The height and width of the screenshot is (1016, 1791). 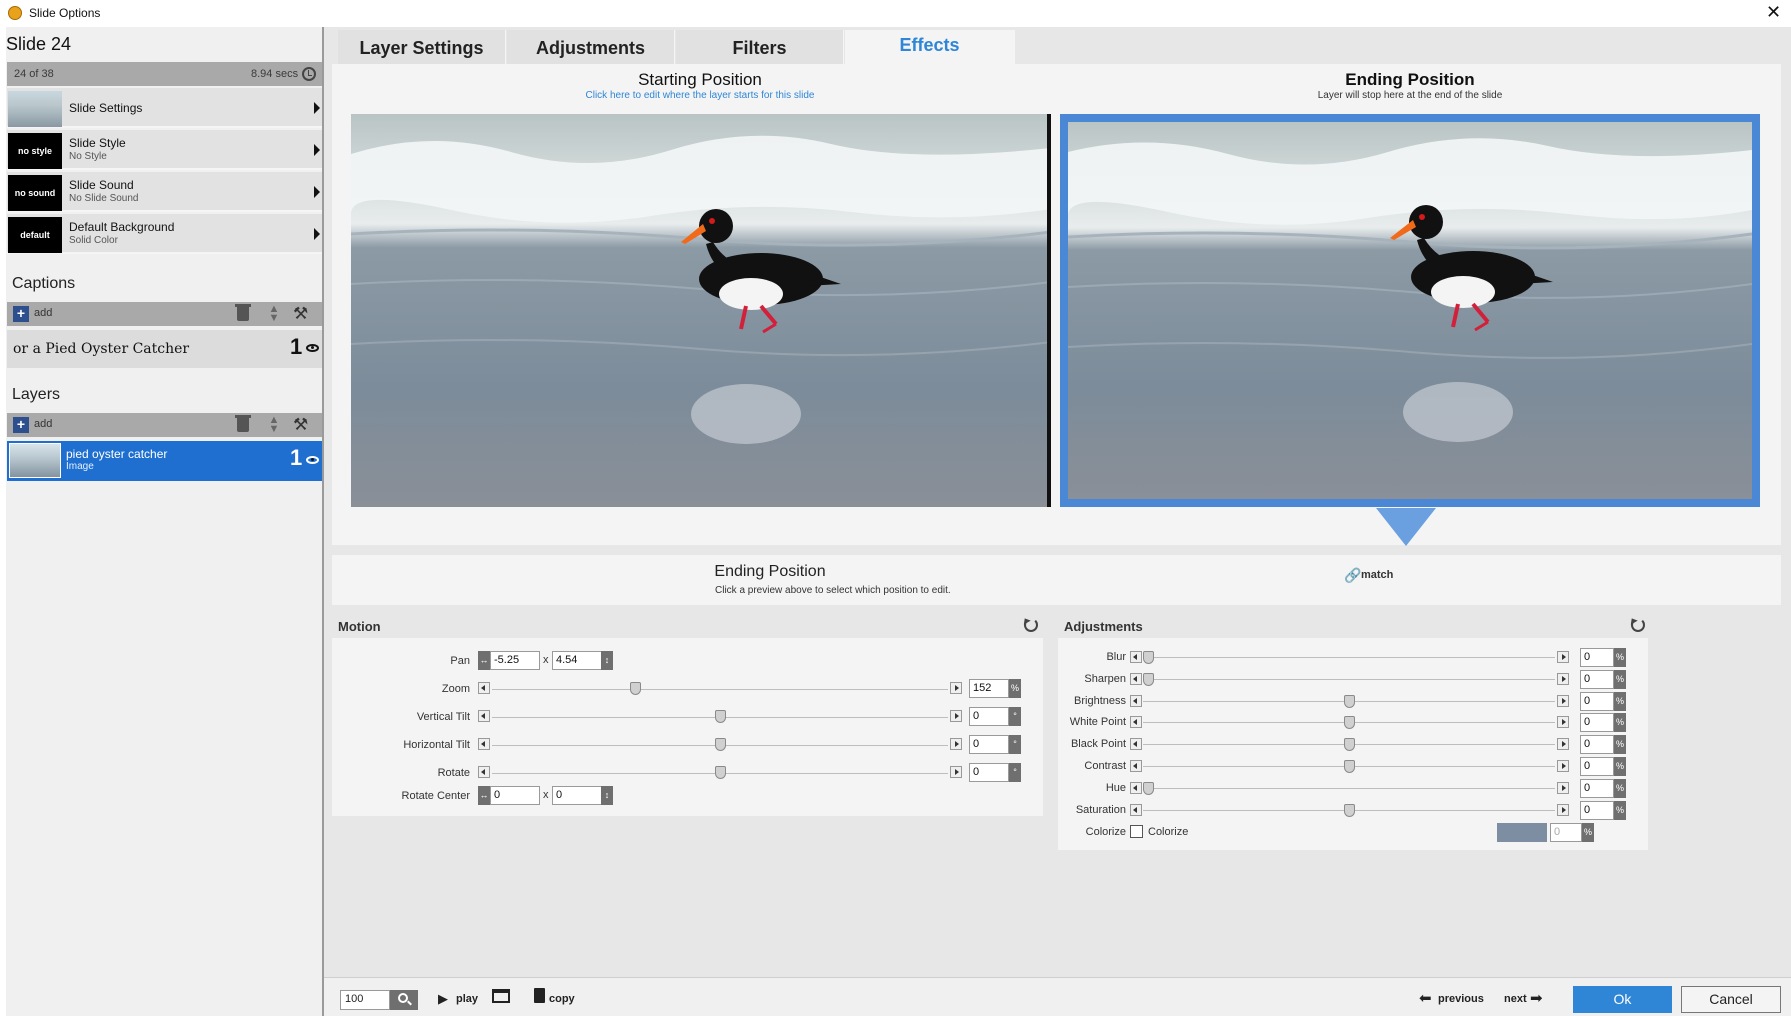 I want to click on hue-input: 0, so click(x=1597, y=788).